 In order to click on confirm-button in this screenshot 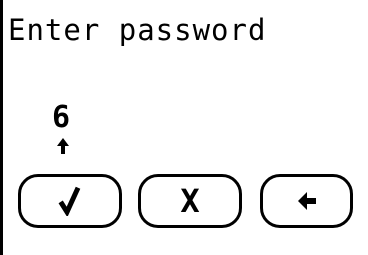, I will do `click(70, 201)`.